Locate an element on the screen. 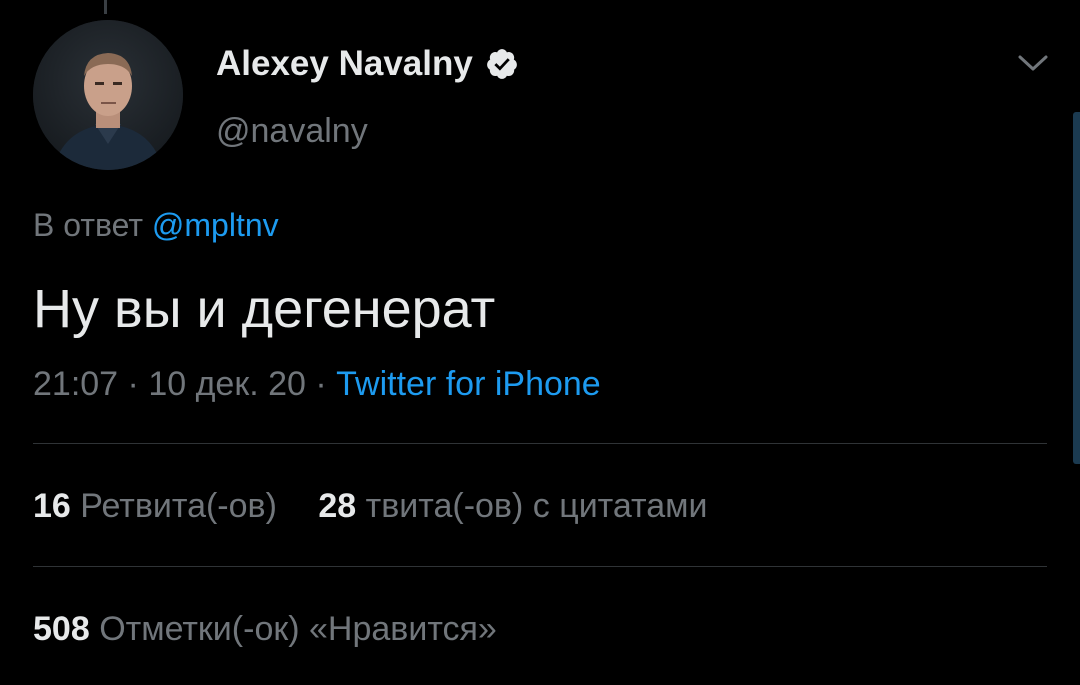  profile-photo is located at coordinates (108, 95).